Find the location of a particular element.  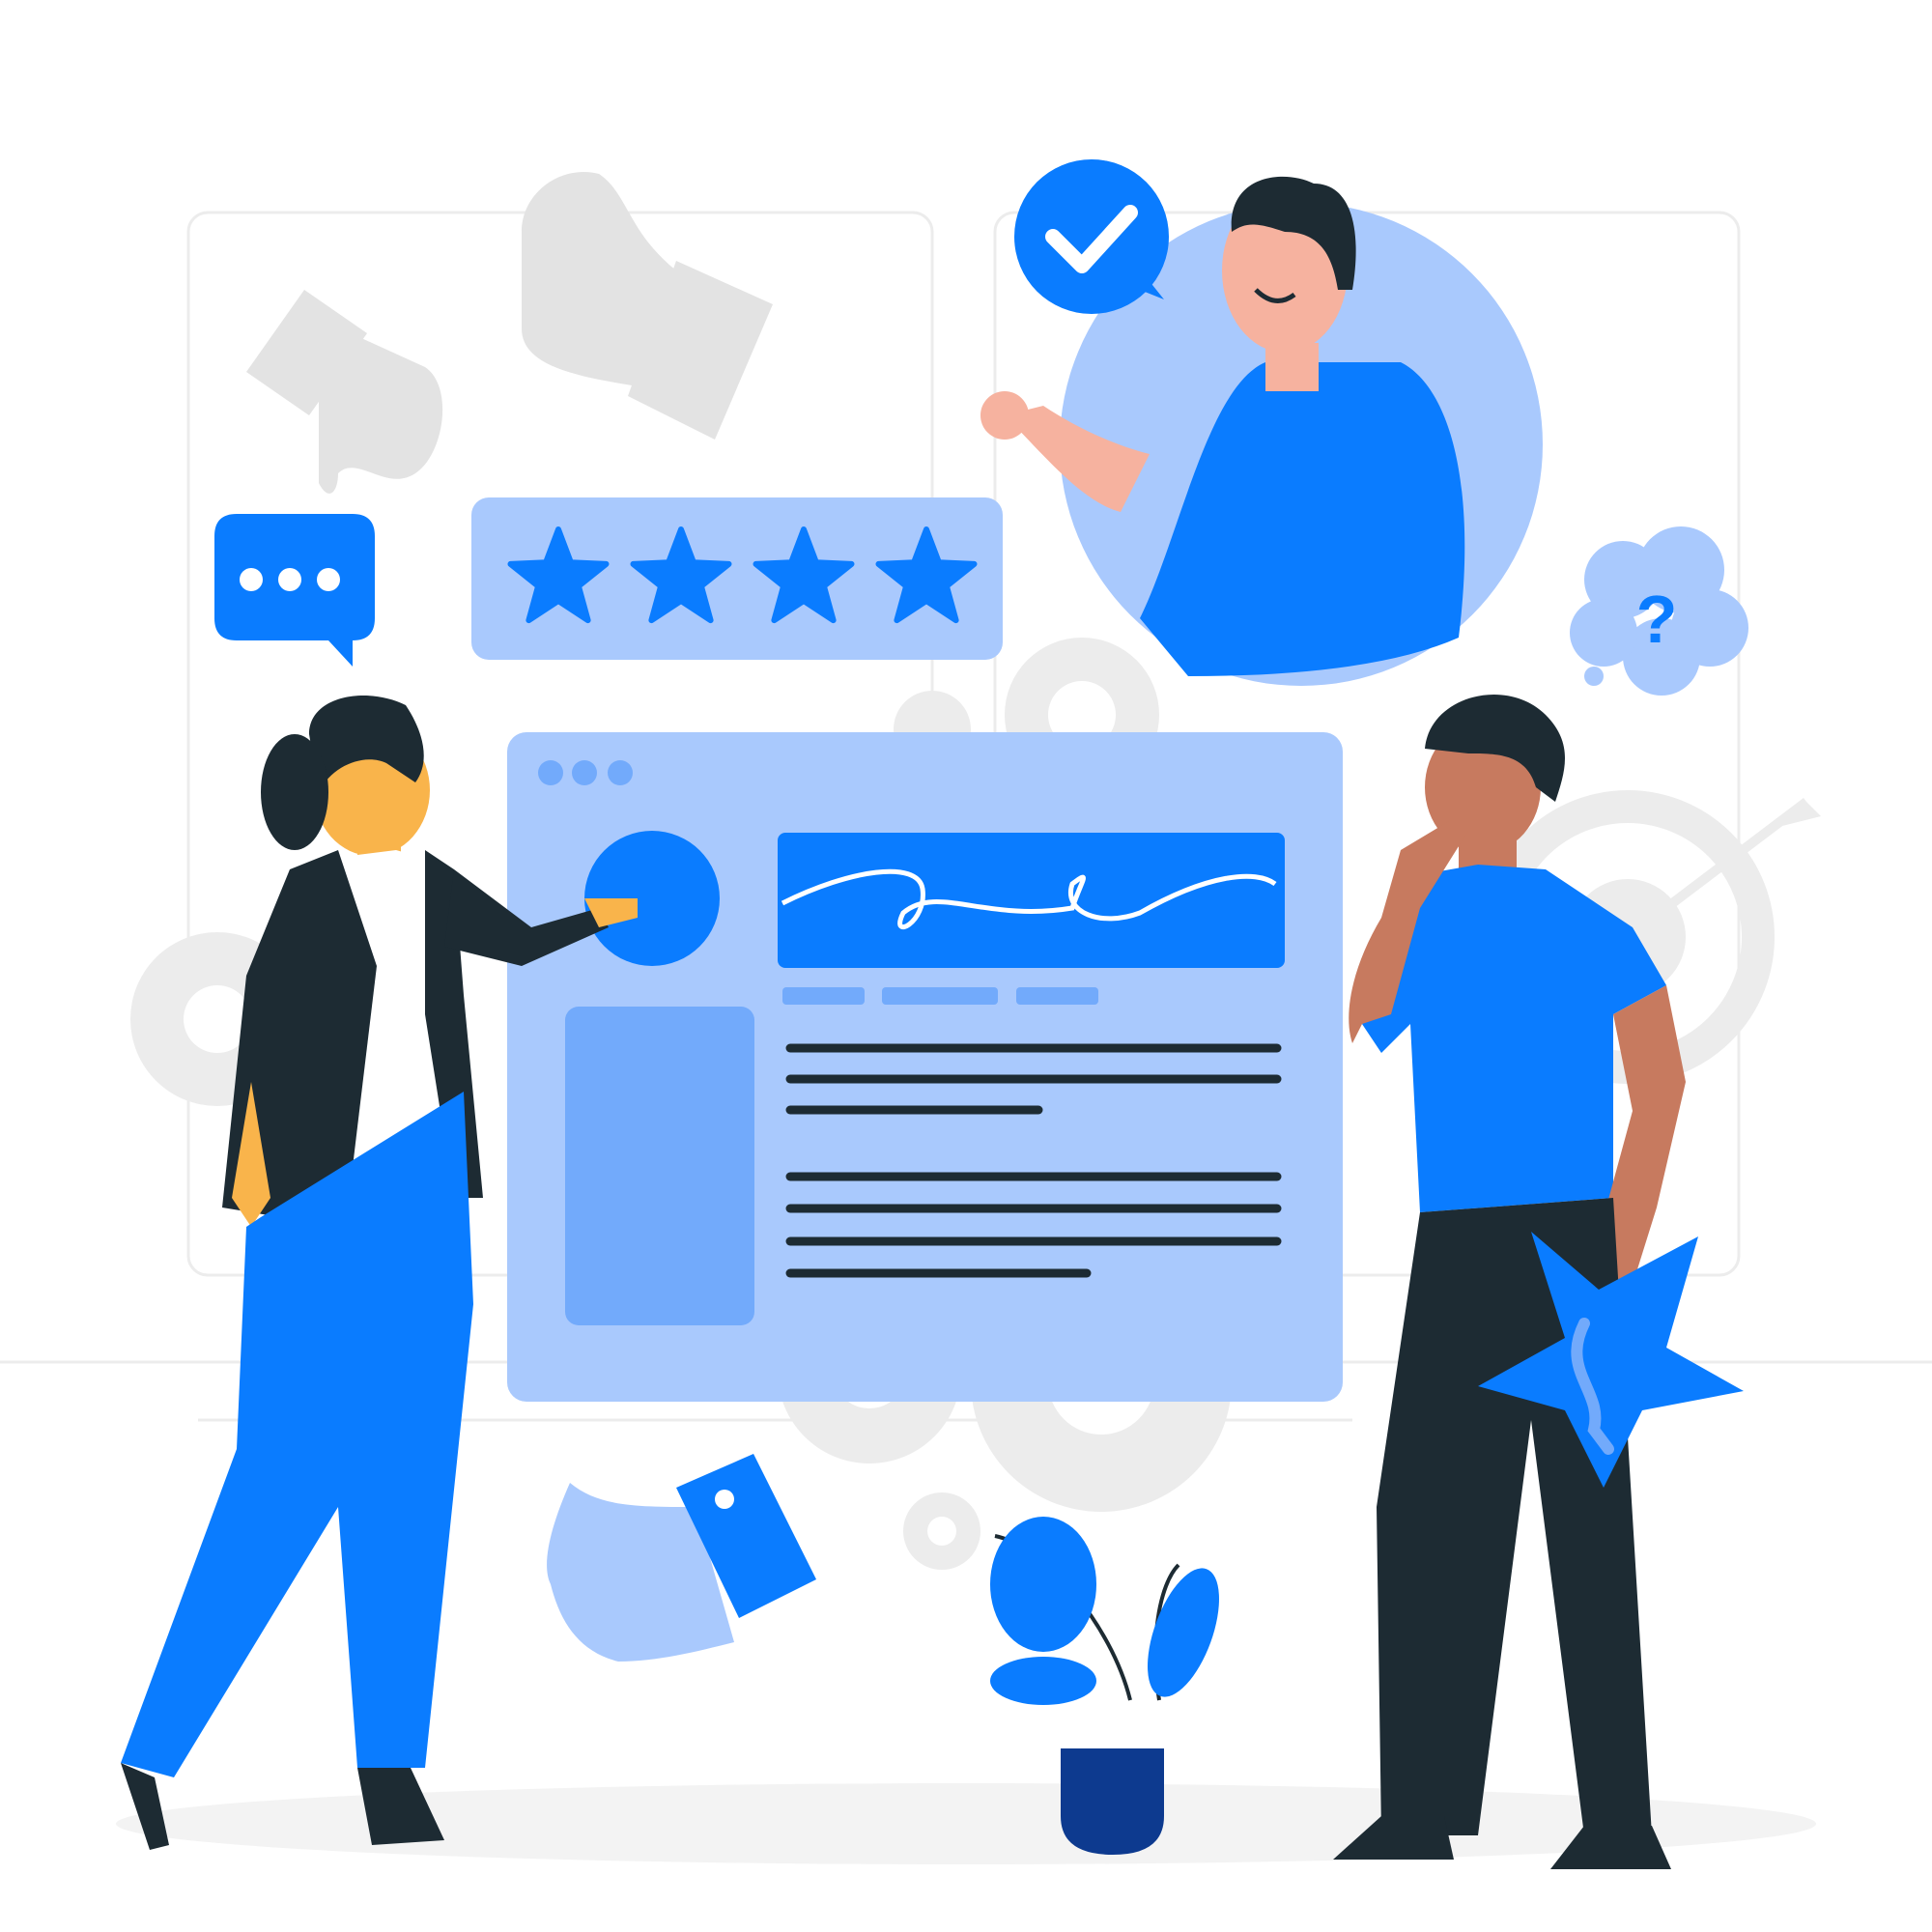

thumbs-up-blue-icon is located at coordinates (681, 1558).